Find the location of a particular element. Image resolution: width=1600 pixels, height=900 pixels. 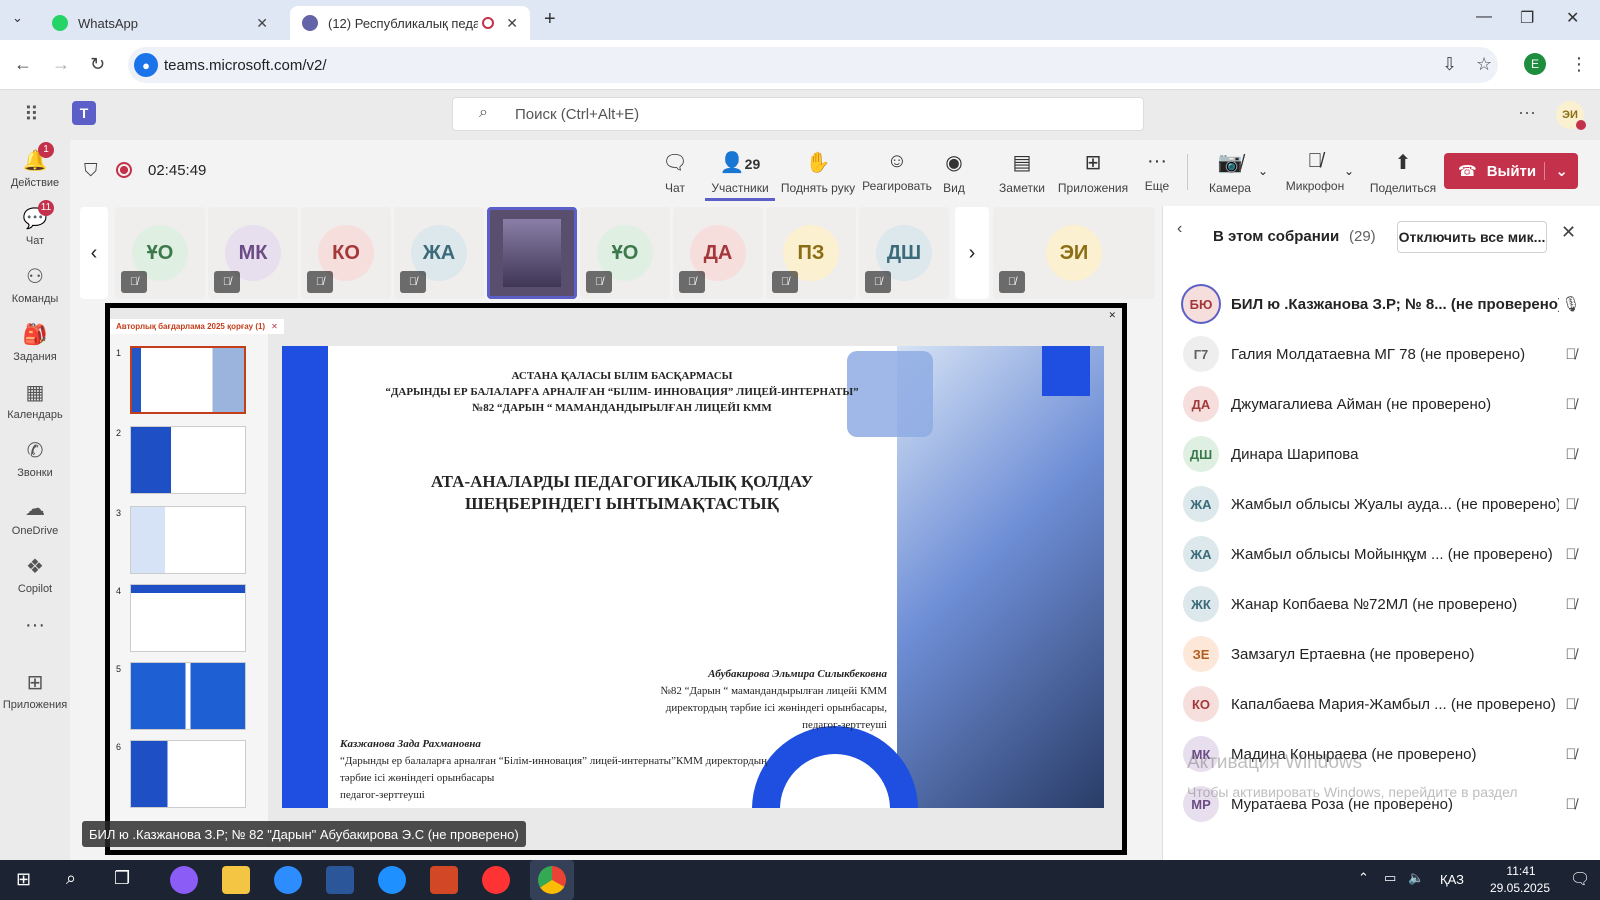

language-indicator: ҚАЗ is located at coordinates (1452, 879).